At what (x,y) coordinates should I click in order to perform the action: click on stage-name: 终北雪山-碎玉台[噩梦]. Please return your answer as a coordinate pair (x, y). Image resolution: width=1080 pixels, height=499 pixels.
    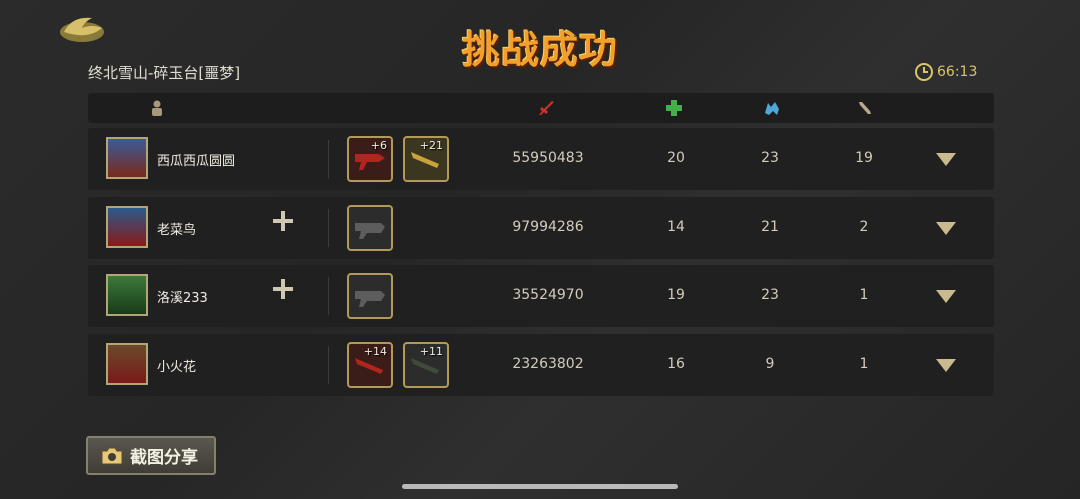
    Looking at the image, I should click on (164, 73).